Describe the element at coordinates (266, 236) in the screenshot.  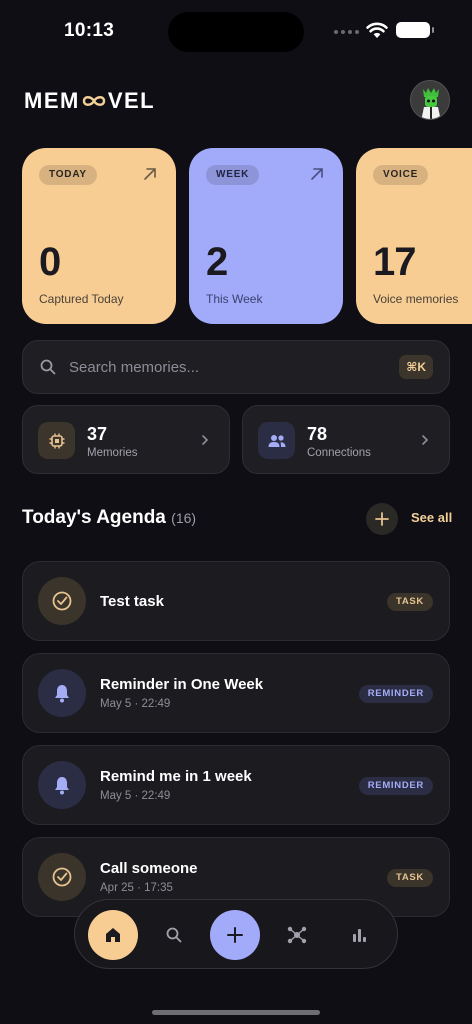
I see `stat-card-week: WEEK 2 This Week` at that location.